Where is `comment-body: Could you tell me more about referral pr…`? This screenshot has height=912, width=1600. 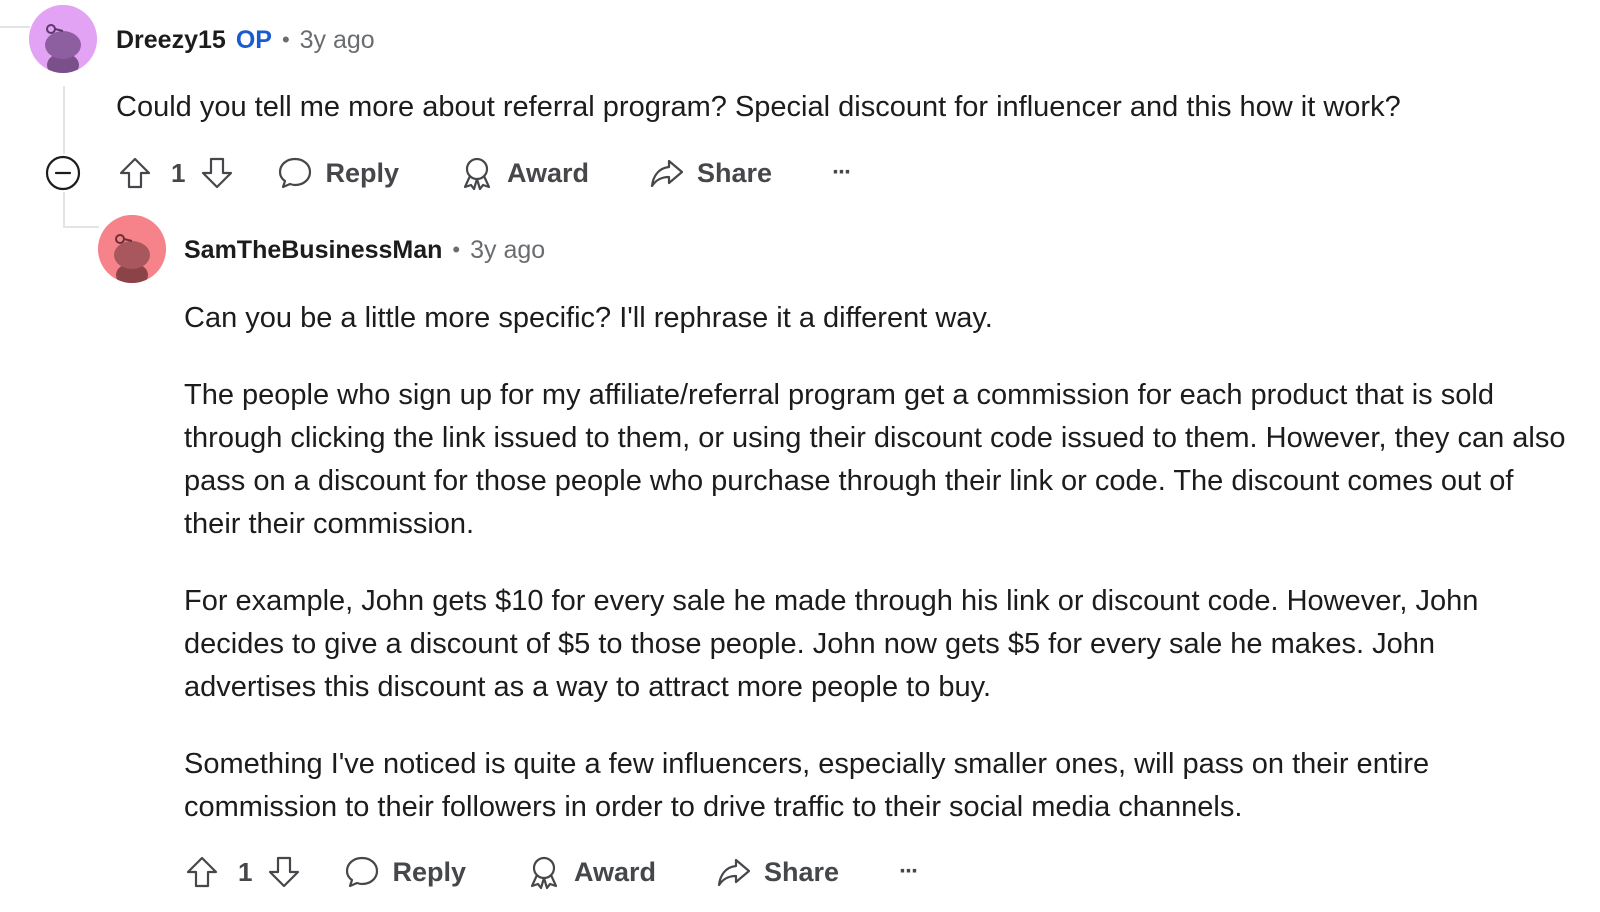
comment-body: Could you tell me more about referral pr… is located at coordinates (841, 107).